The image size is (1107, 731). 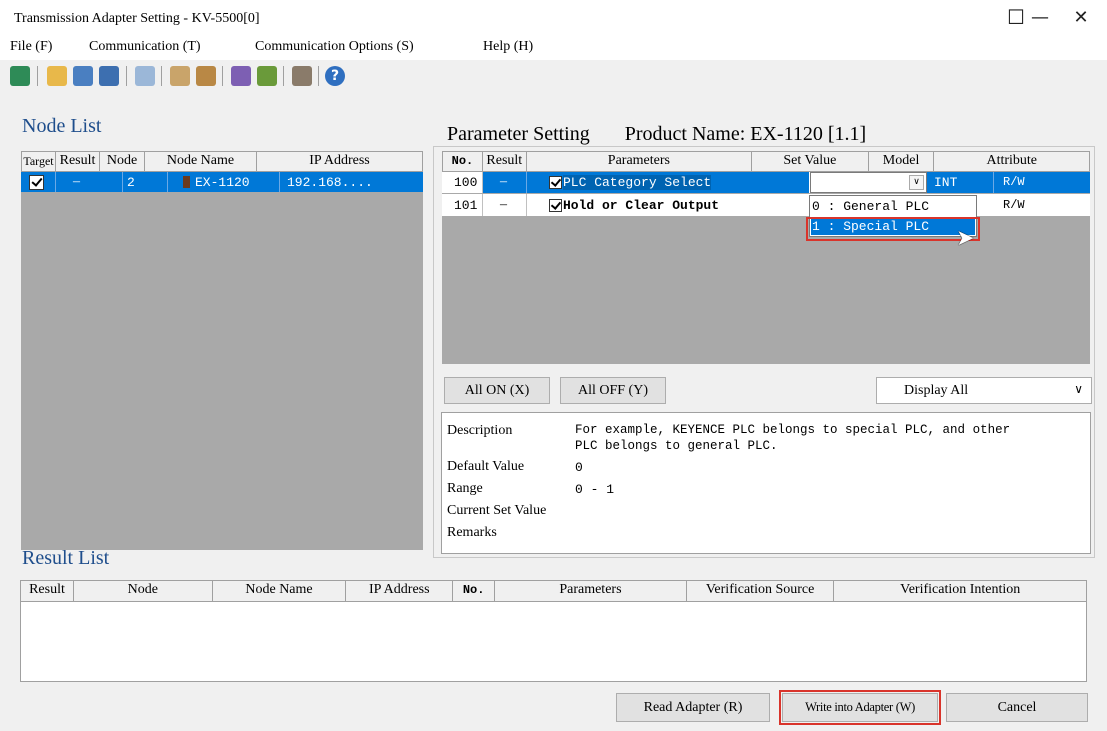 I want to click on default-value-label: Default Value, so click(x=486, y=466).